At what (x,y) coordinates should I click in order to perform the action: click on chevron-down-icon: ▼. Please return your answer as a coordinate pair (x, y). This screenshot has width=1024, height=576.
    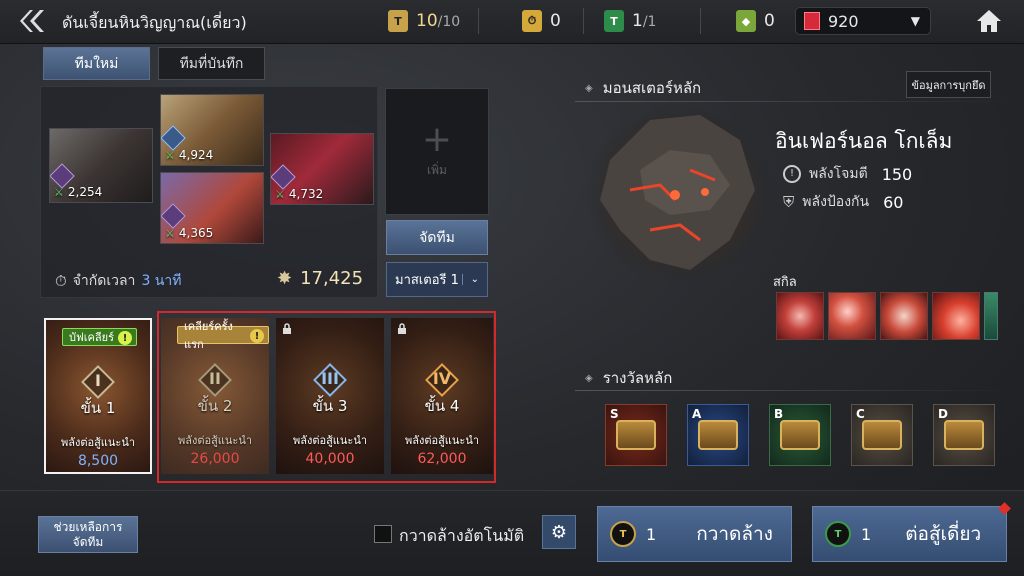
    Looking at the image, I should click on (915, 21).